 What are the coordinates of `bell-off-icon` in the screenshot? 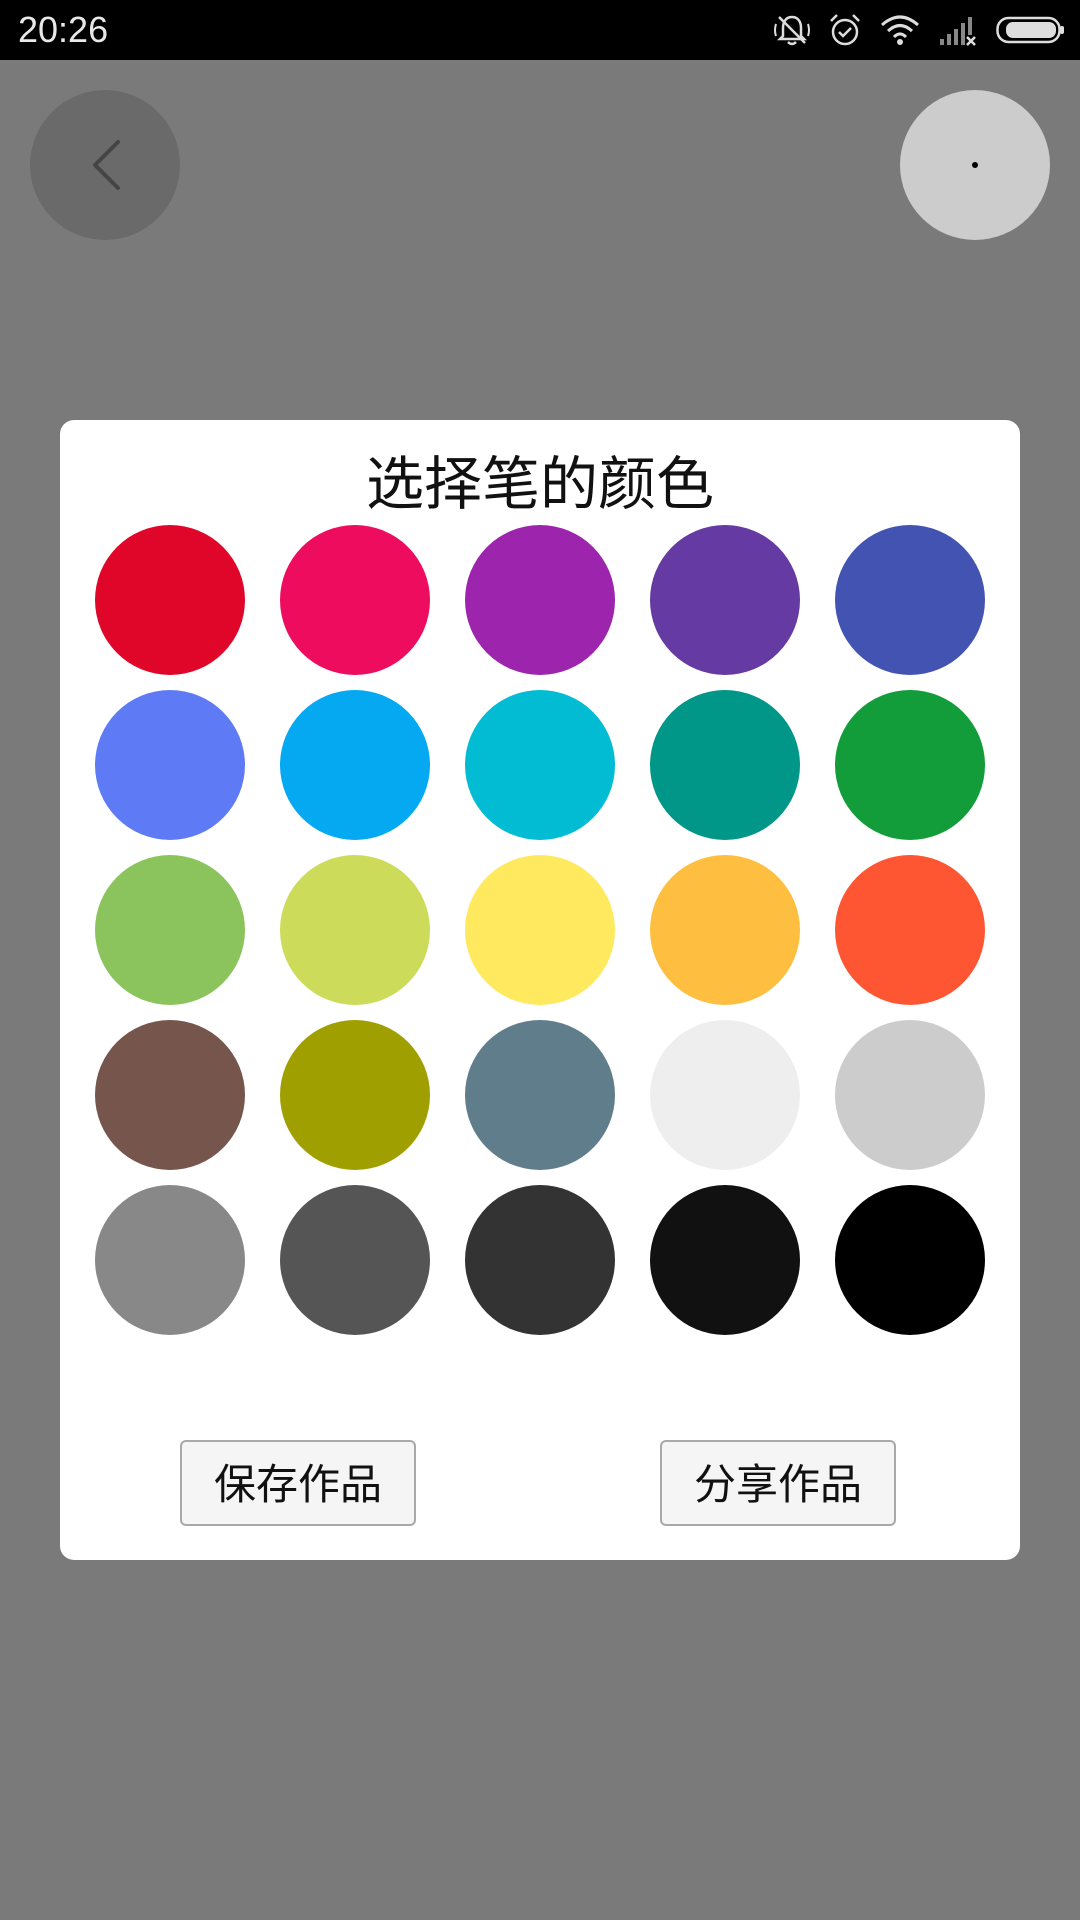 It's located at (792, 30).